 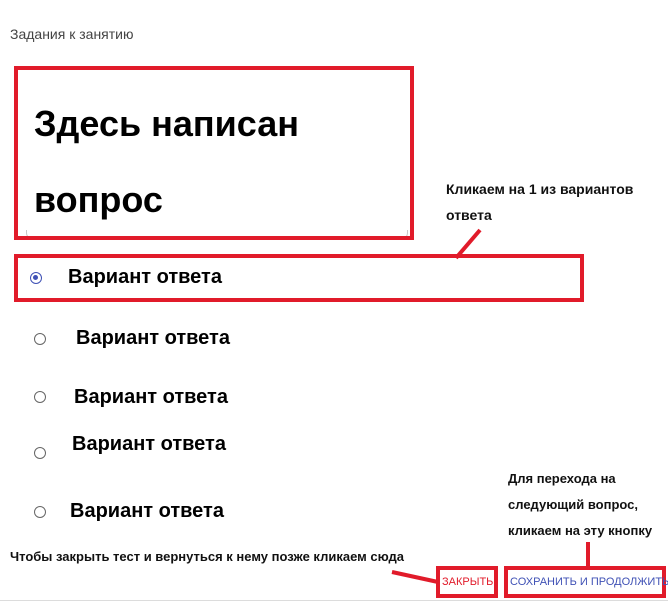 What do you see at coordinates (415, 577) in the screenshot?
I see `arrow-to-close-button` at bounding box center [415, 577].